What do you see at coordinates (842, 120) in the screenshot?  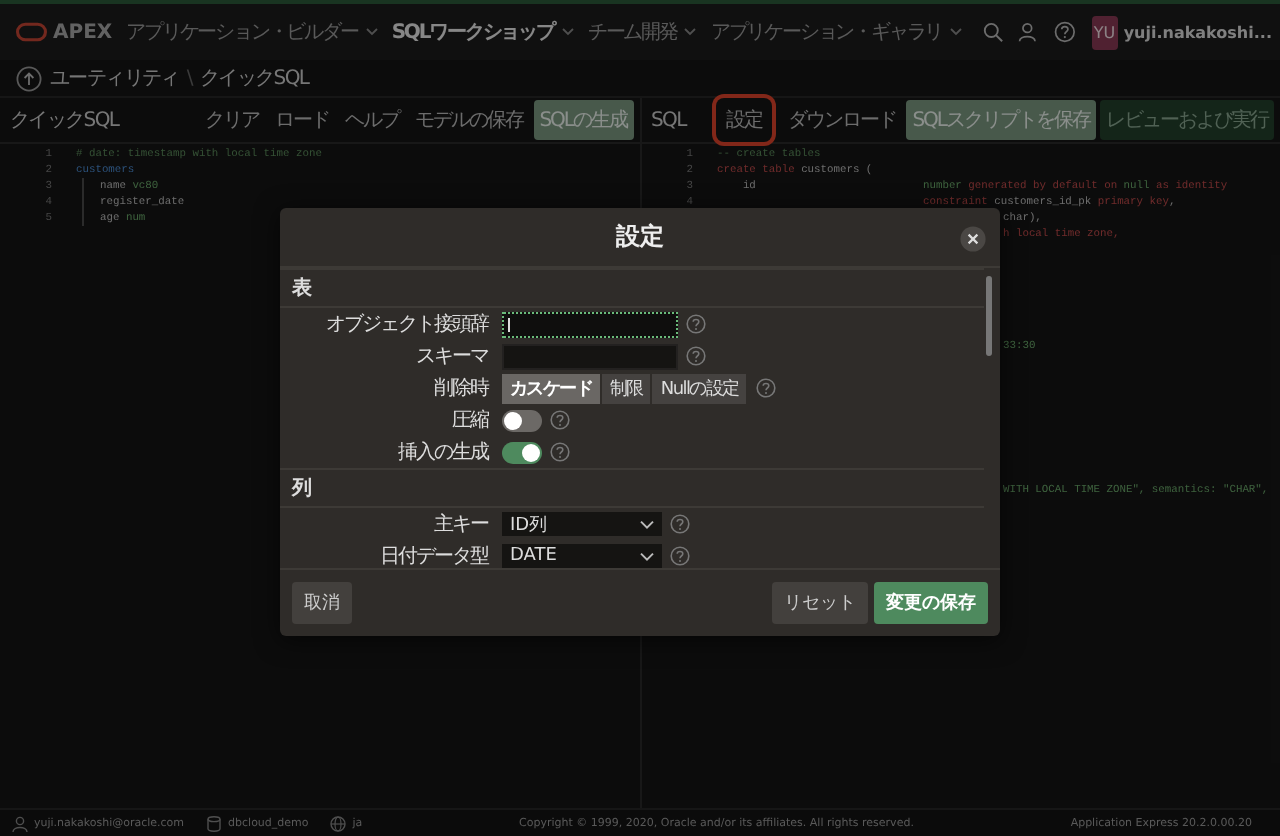 I see `toolbar-button: ダウンロード` at bounding box center [842, 120].